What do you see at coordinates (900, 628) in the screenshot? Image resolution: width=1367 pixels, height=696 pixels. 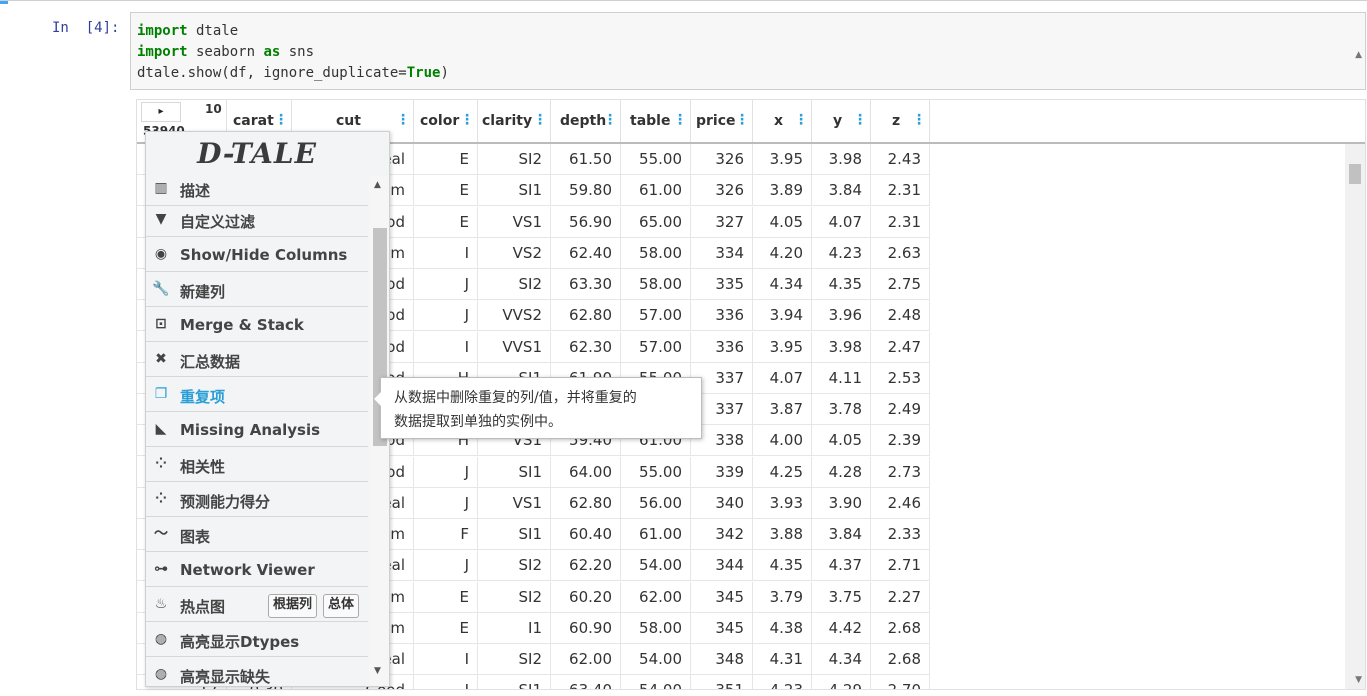 I see `table-cell-z: 2.68` at bounding box center [900, 628].